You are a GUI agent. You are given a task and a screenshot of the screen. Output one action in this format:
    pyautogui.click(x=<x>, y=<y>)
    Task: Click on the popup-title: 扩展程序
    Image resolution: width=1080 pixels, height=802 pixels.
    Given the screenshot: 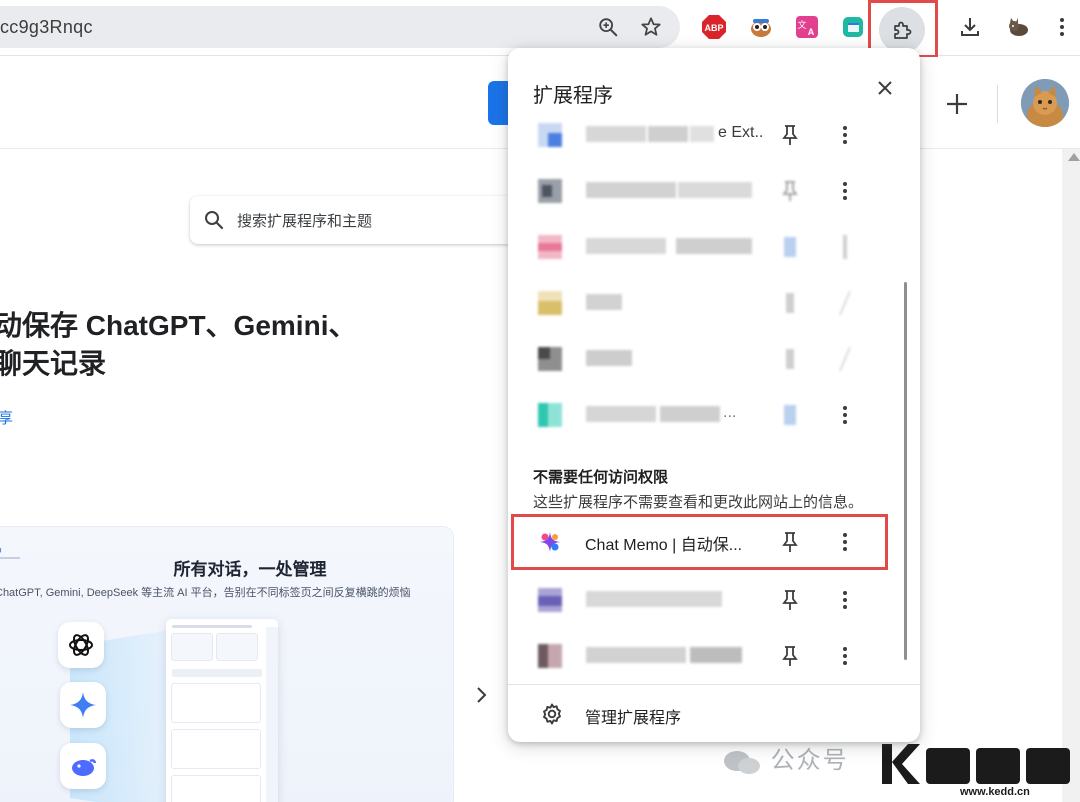 What is the action you would take?
    pyautogui.click(x=573, y=96)
    